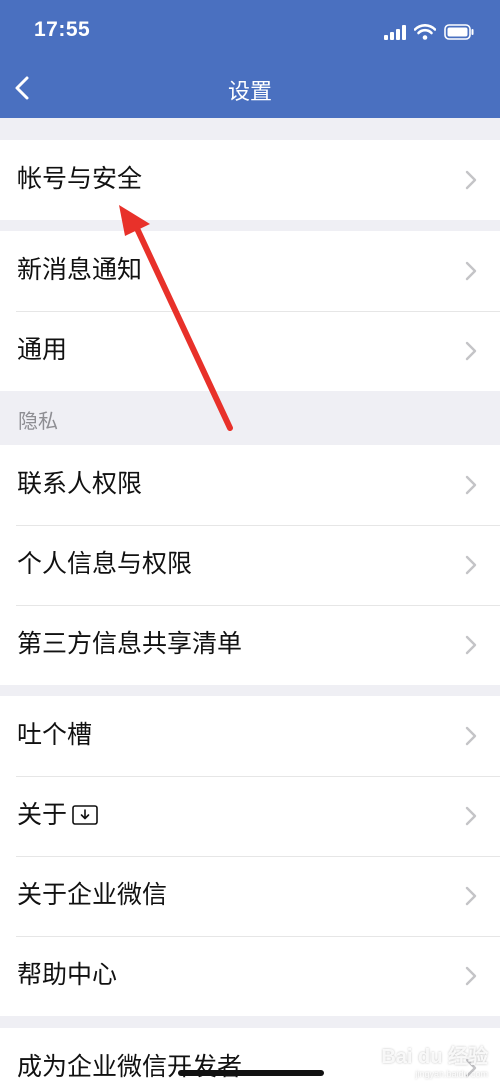  I want to click on navigation-bar: 设置, so click(250, 89).